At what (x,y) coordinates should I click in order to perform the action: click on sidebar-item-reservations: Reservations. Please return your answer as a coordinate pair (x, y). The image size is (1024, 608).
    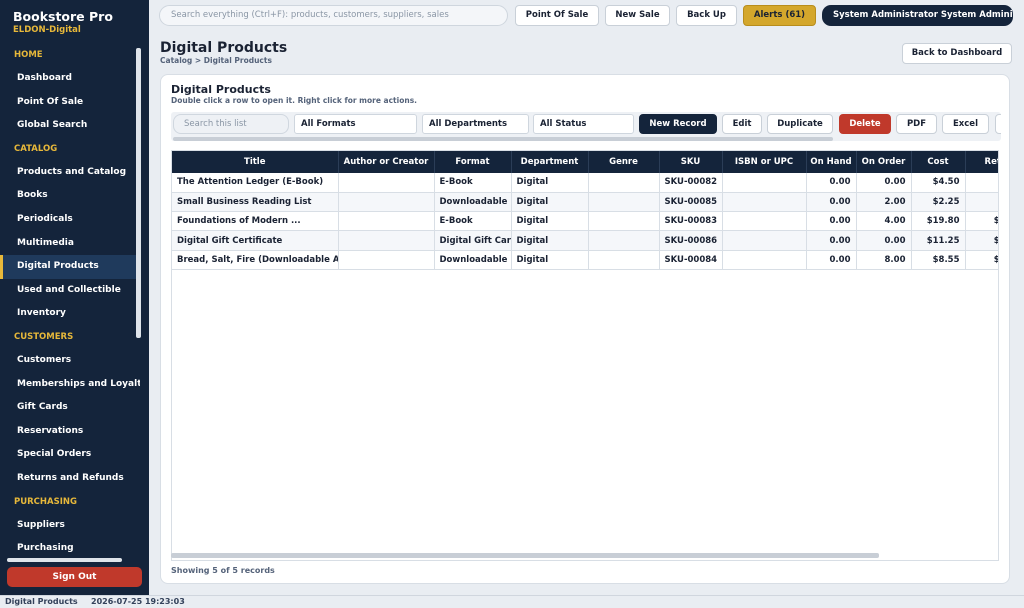
    Looking at the image, I should click on (70, 432).